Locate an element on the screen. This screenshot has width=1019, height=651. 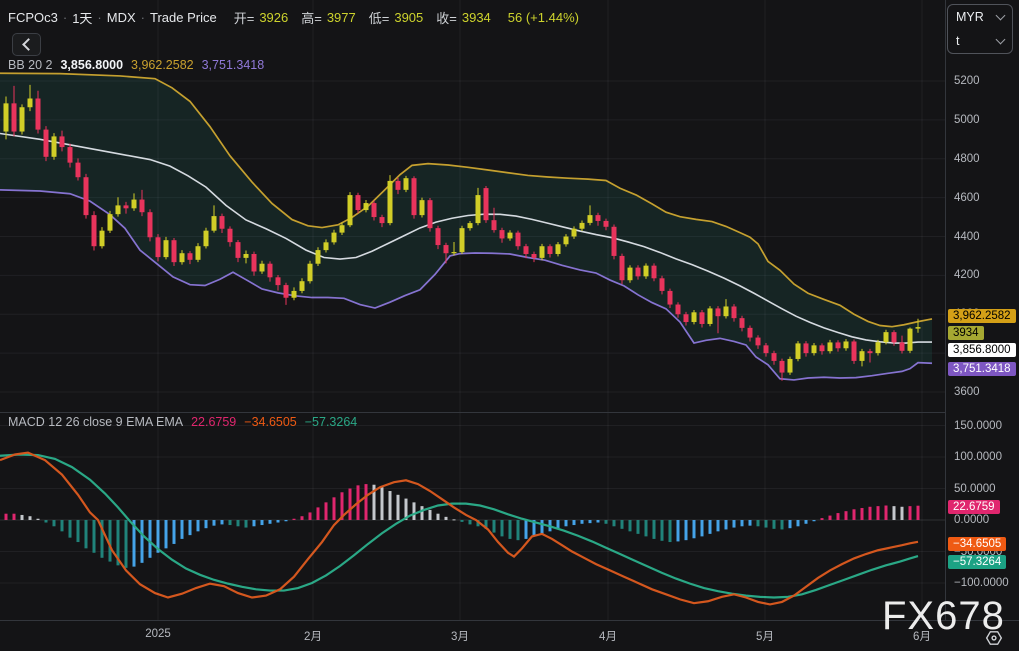
price-tick-label: 4800 is located at coordinates (967, 158).